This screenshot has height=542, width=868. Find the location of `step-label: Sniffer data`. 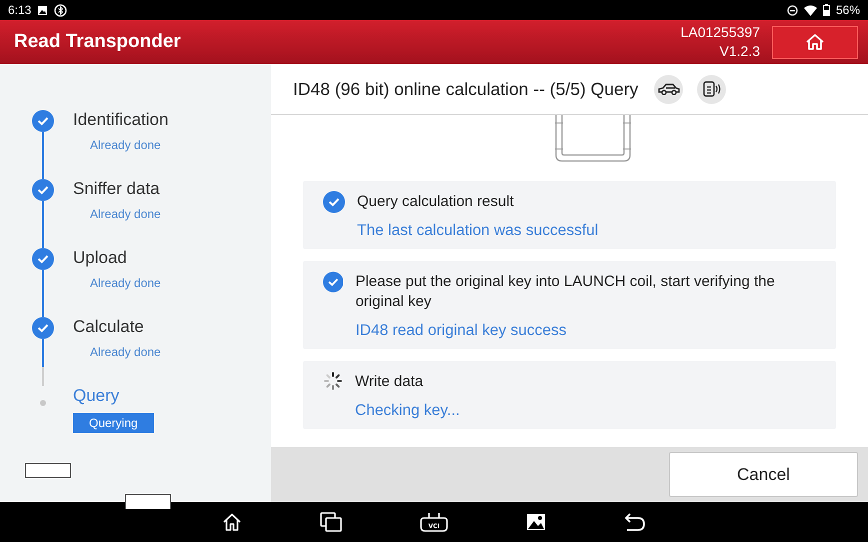

step-label: Sniffer data is located at coordinates (117, 189).